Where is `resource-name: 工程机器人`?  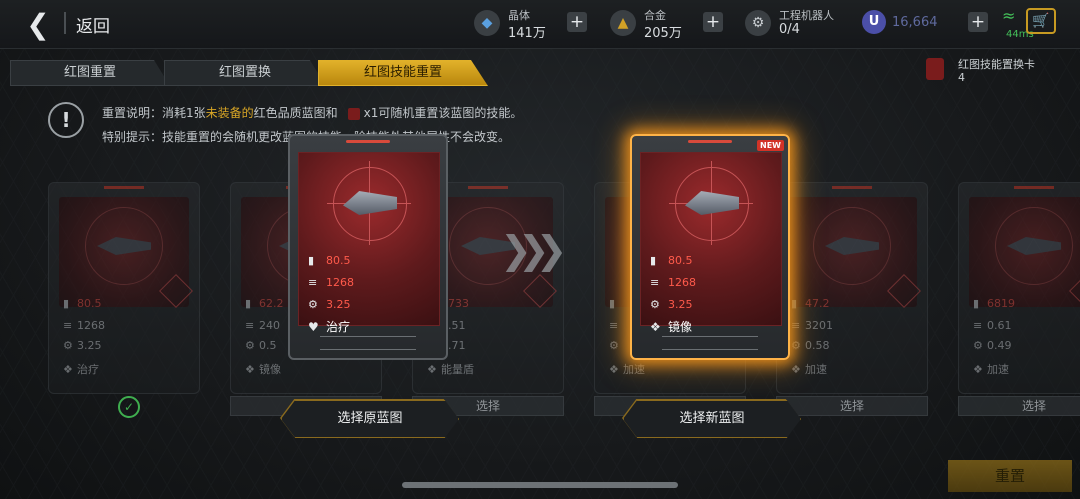 resource-name: 工程机器人 is located at coordinates (806, 15).